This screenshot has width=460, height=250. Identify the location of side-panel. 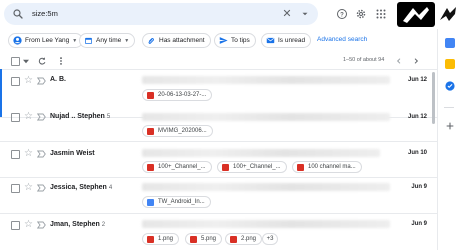
(448, 139).